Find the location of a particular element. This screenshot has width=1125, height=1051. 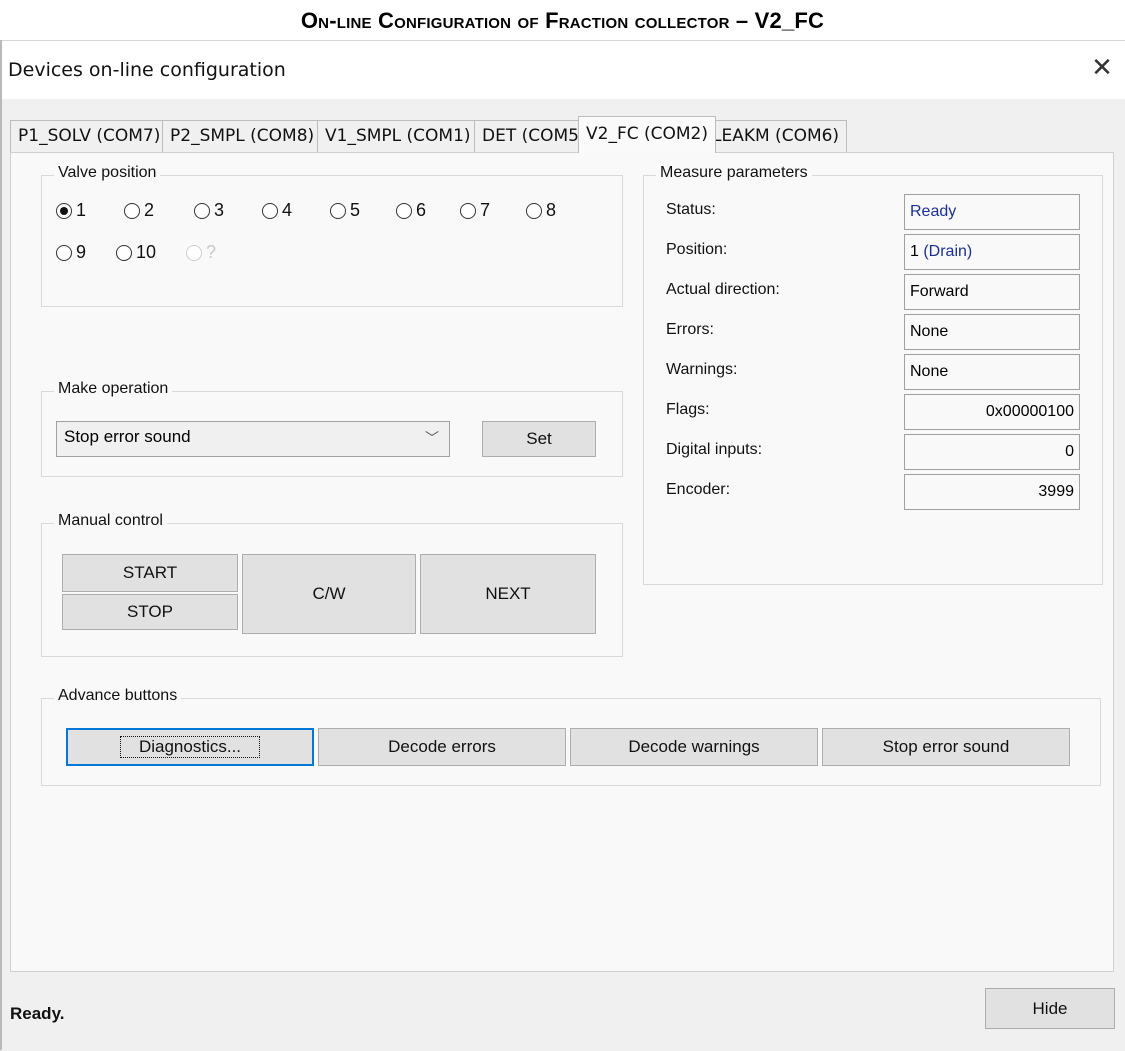

radio-position-unknown: ? is located at coordinates (201, 252).